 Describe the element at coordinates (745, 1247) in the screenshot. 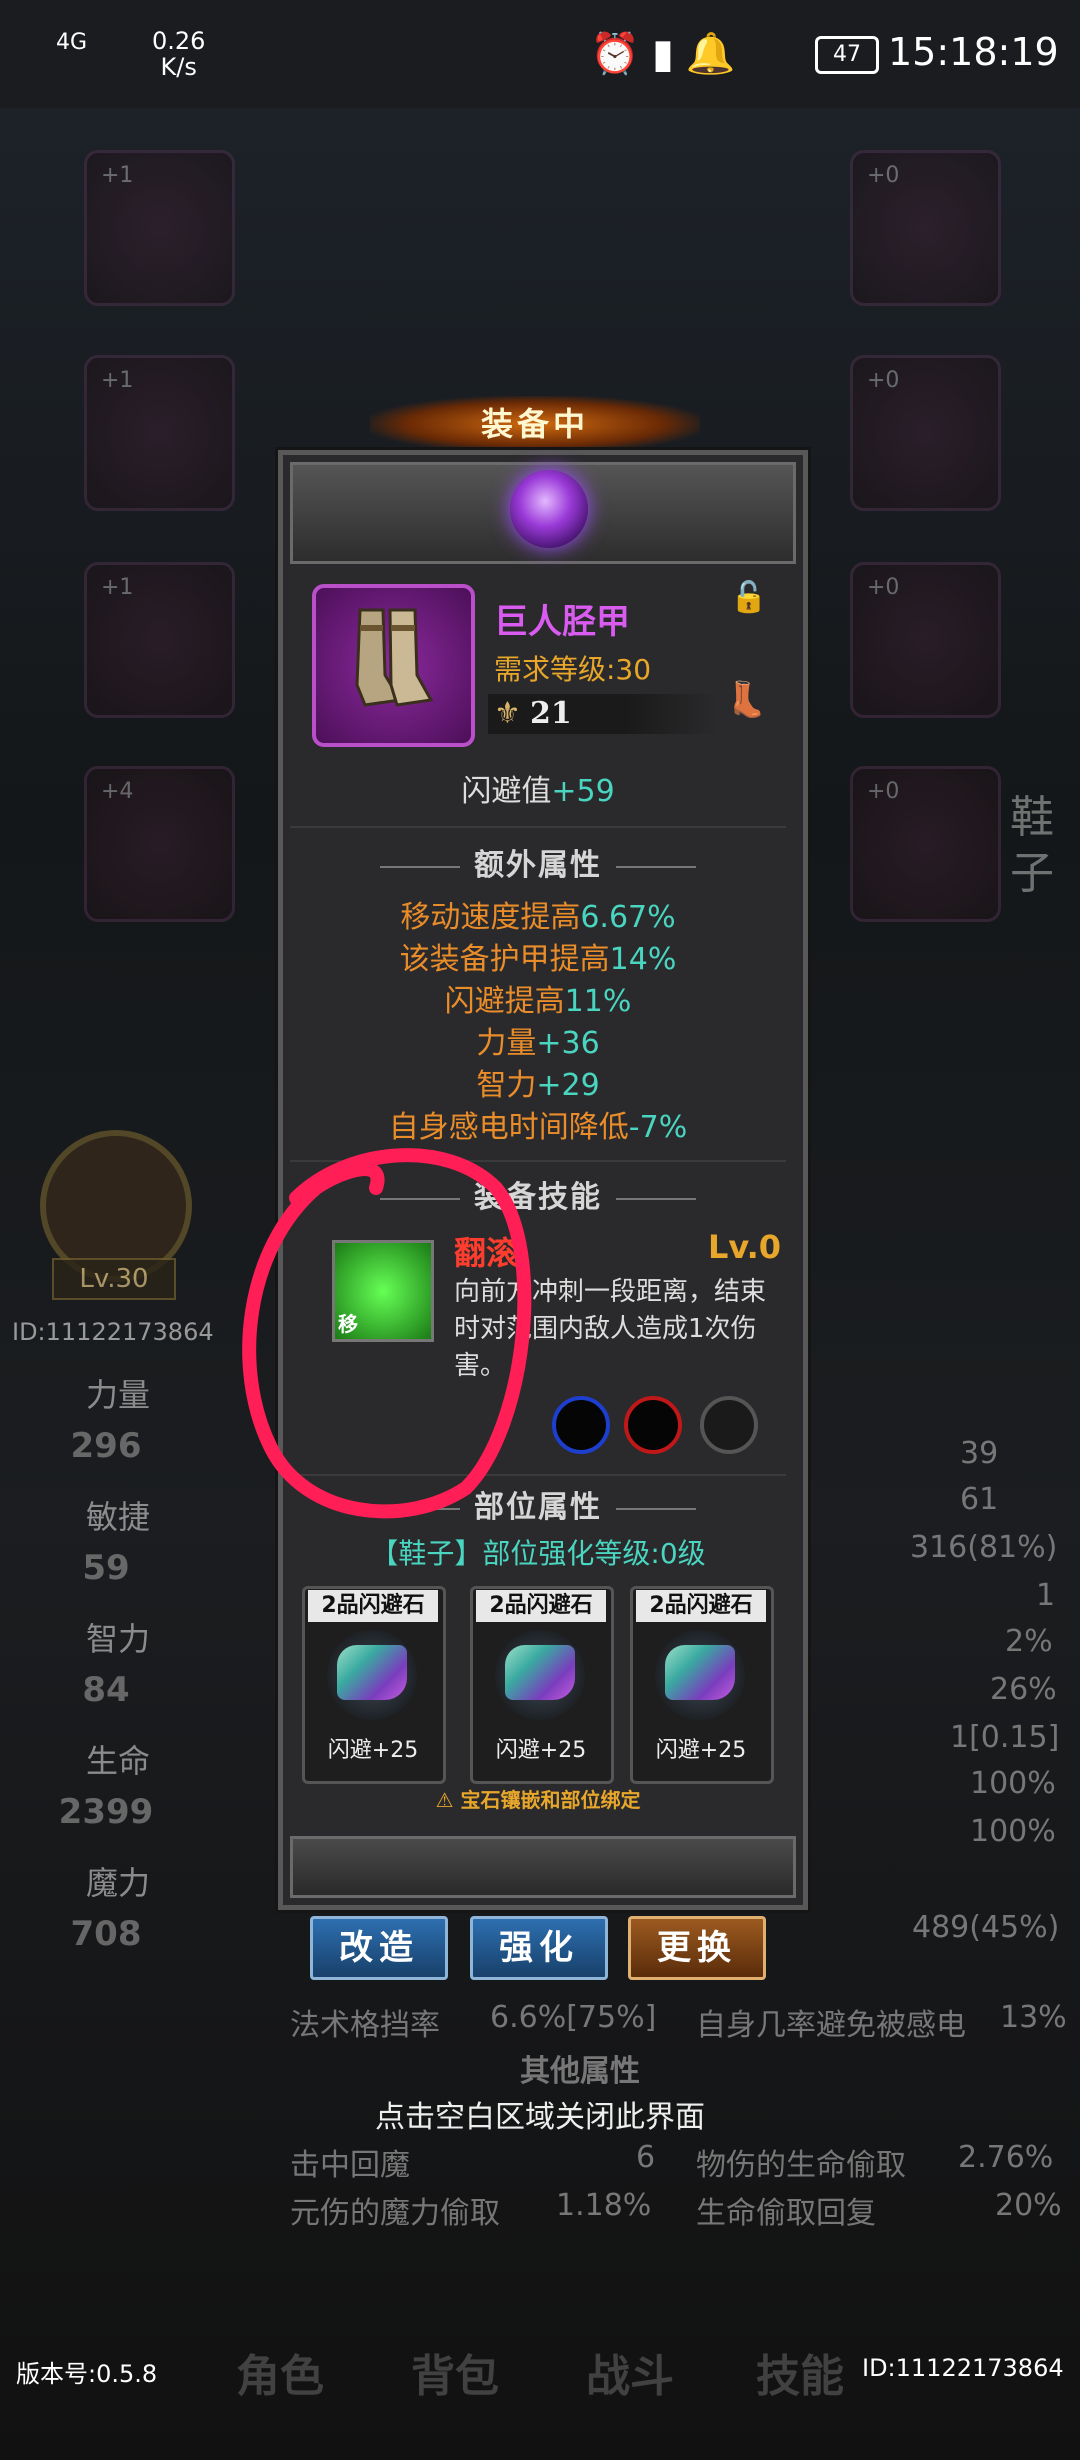

I see `skill-level: Lv.0` at that location.